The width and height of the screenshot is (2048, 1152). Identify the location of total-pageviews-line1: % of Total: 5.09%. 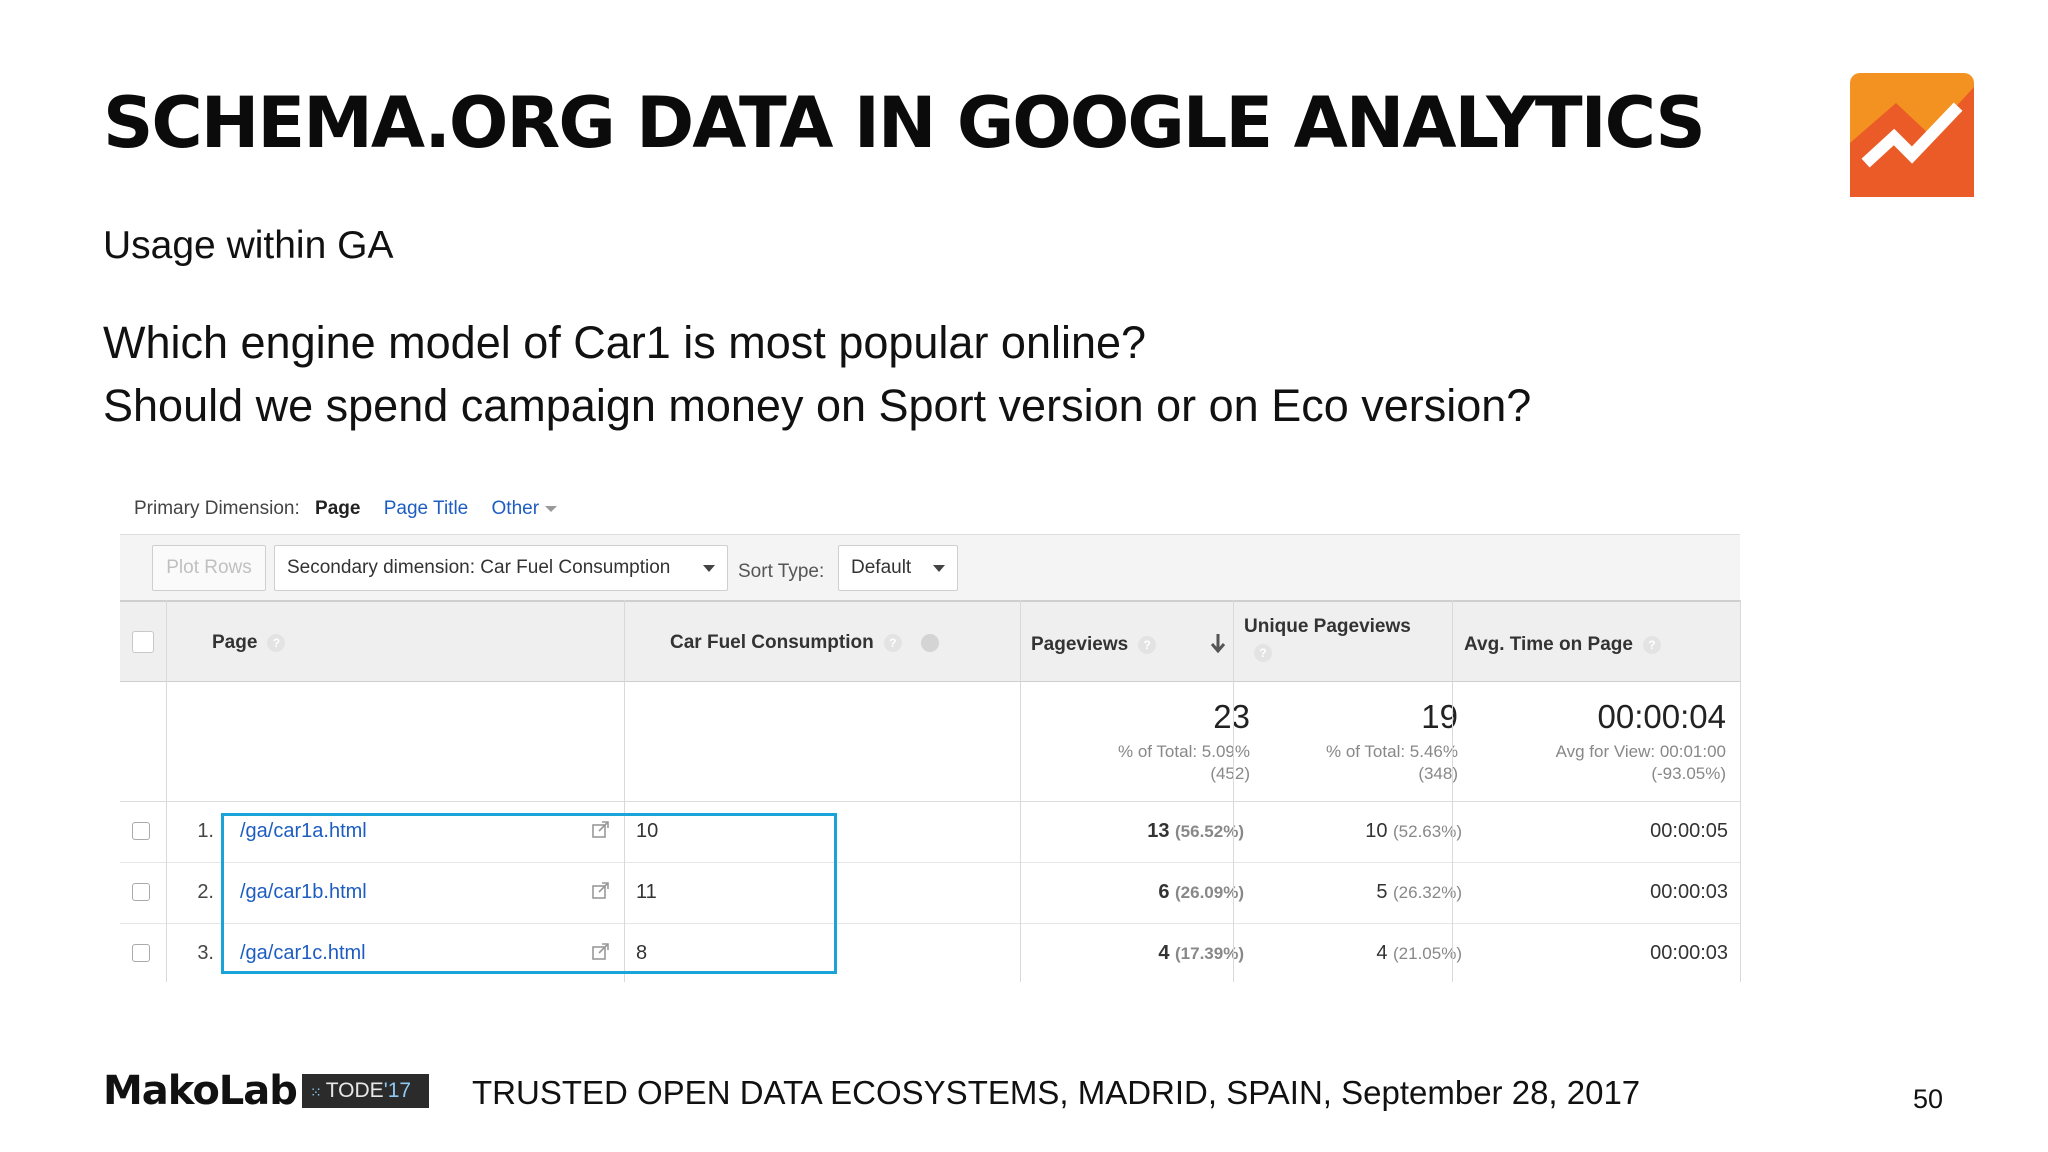
(1184, 751).